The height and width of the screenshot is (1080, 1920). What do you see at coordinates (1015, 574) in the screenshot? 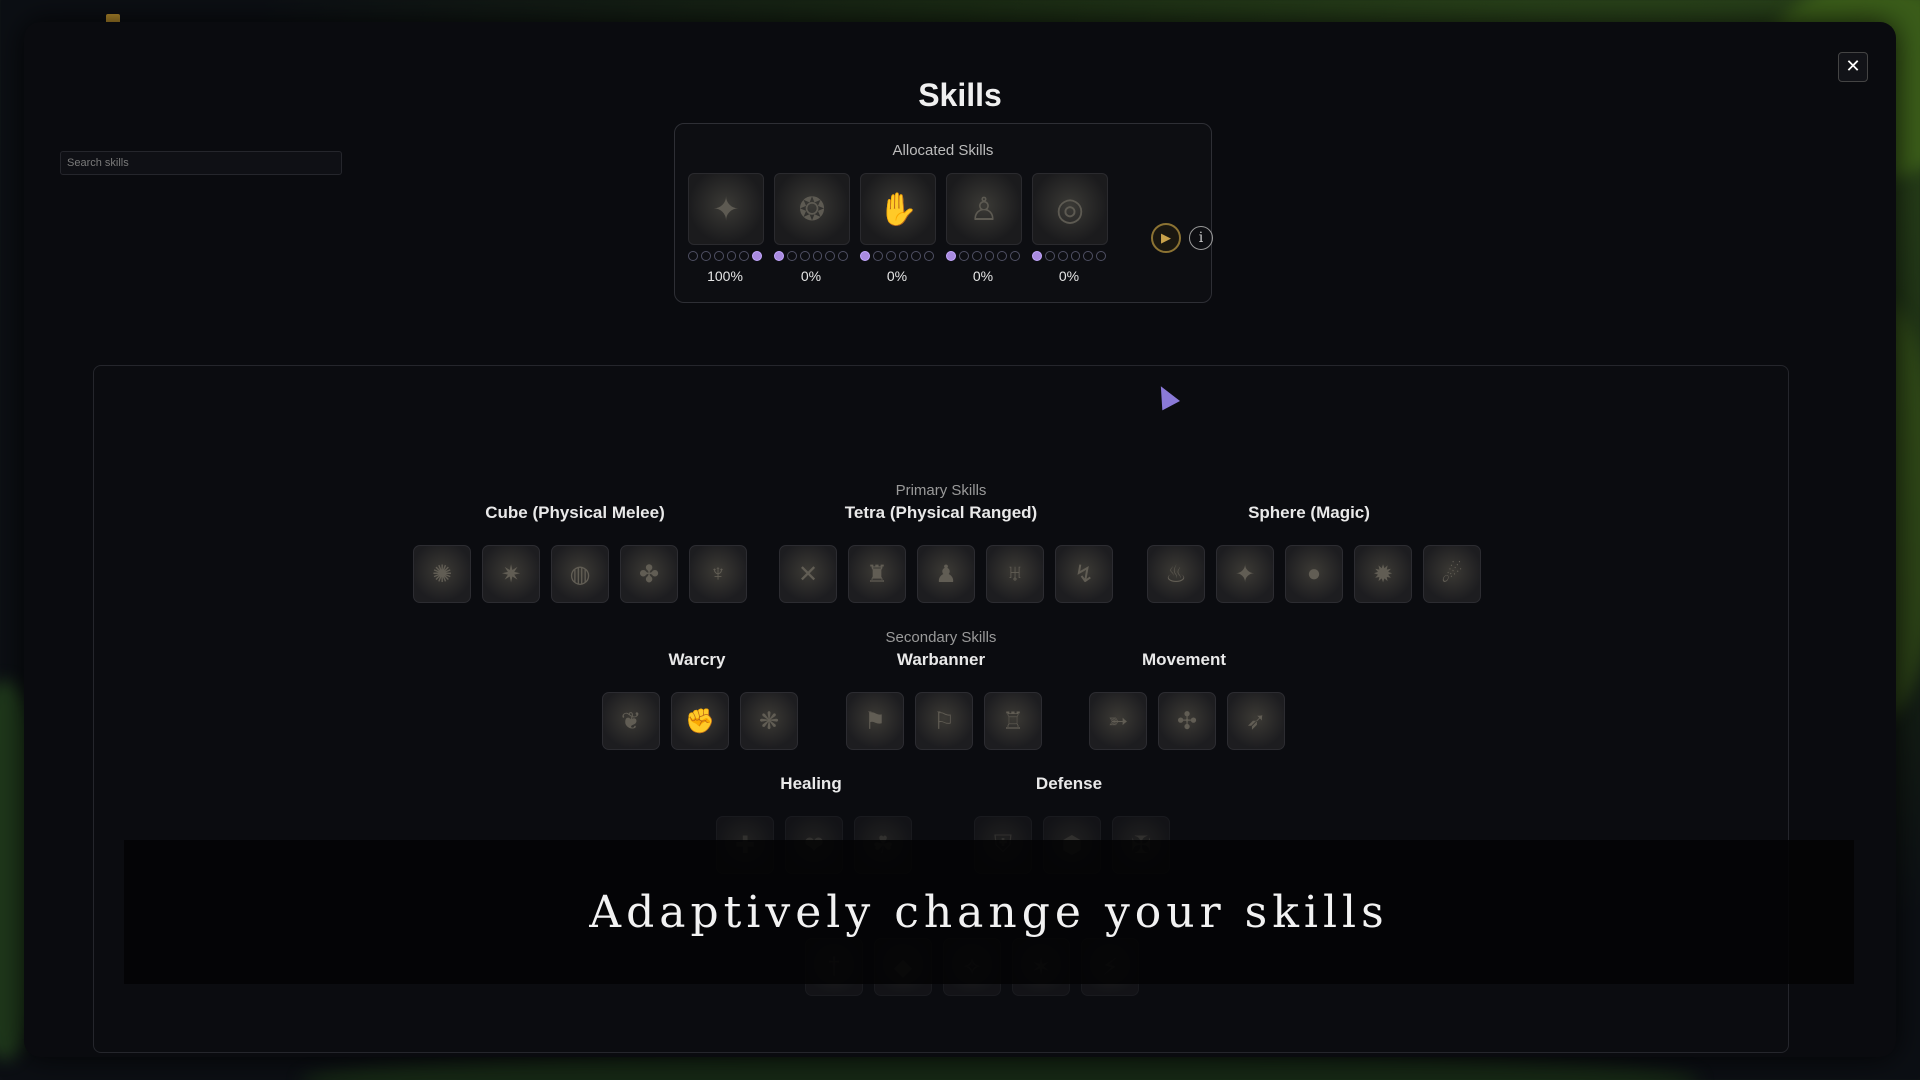
I see `skill-icon: ♅` at bounding box center [1015, 574].